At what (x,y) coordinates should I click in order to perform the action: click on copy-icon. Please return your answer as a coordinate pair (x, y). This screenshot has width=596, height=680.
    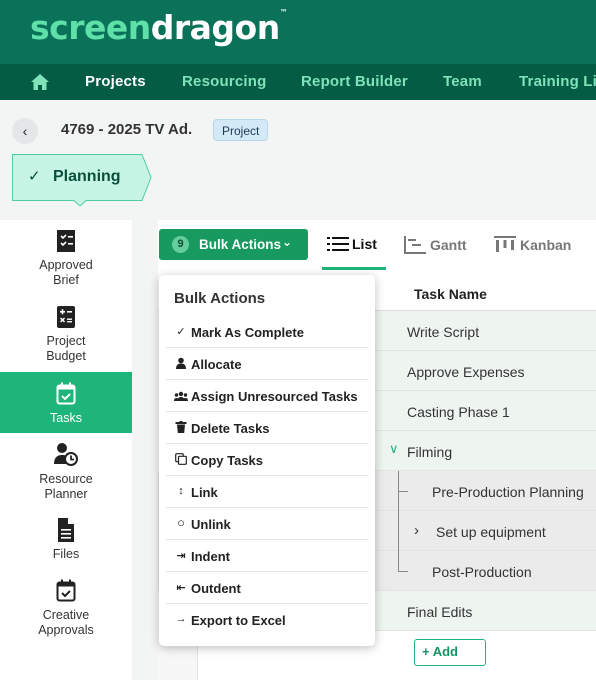
    Looking at the image, I should click on (181, 459).